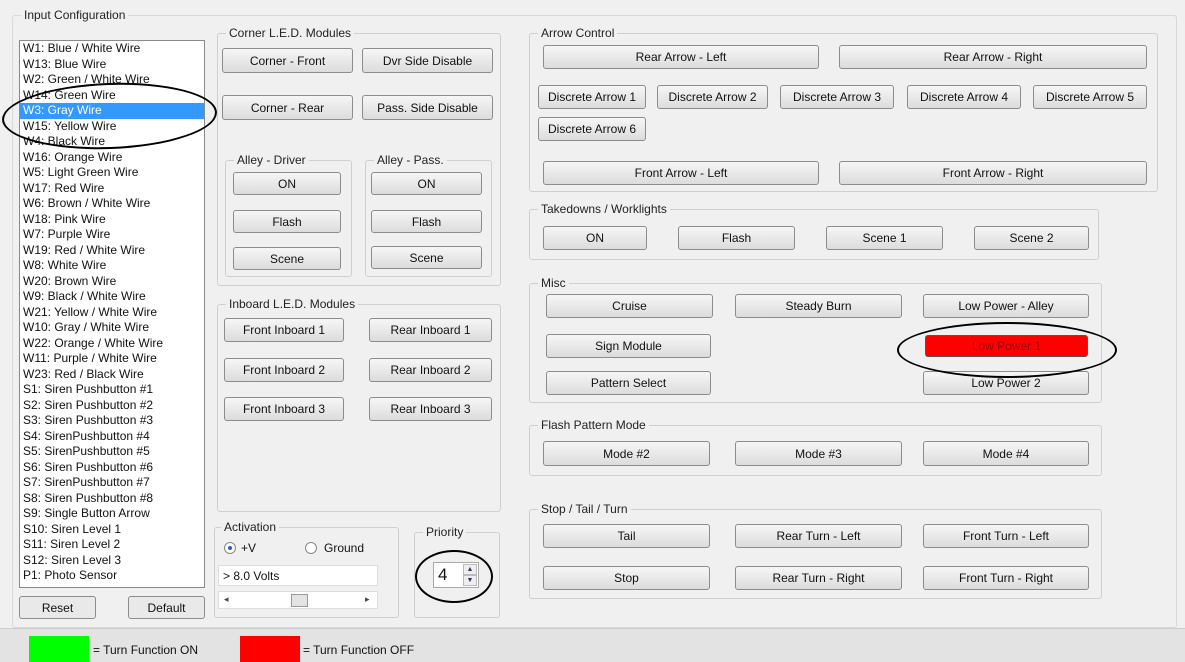  I want to click on takedowns-scene-2-button: Scene 2, so click(1031, 238).